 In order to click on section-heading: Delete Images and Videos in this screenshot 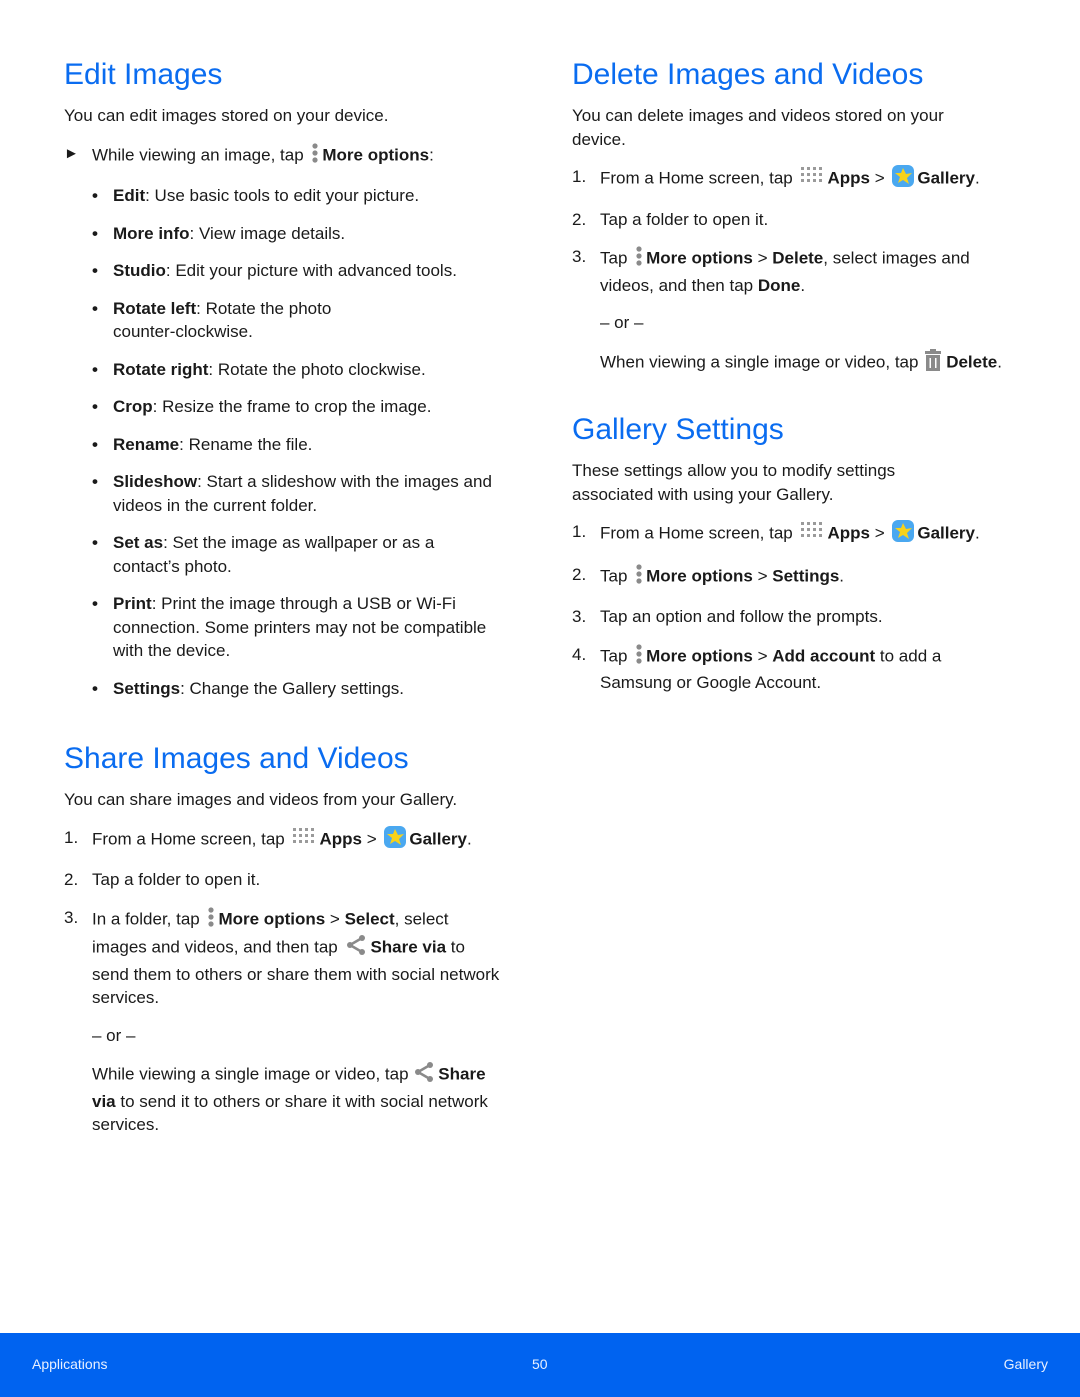, I will do `click(748, 74)`.